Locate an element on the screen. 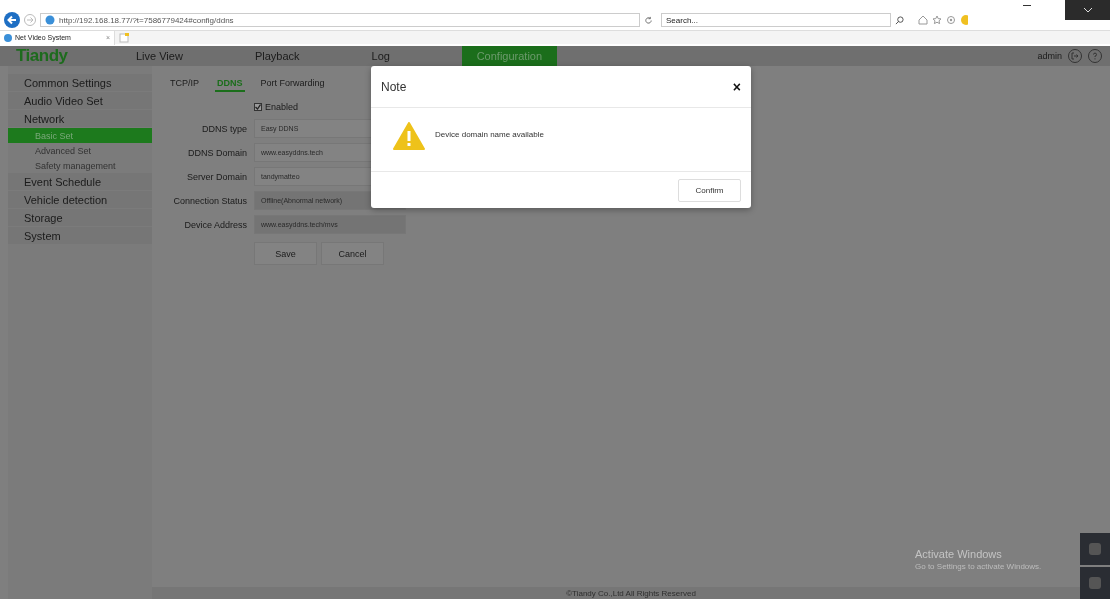 This screenshot has width=1110, height=599. settings-tab: TCP/IP is located at coordinates (184, 84).